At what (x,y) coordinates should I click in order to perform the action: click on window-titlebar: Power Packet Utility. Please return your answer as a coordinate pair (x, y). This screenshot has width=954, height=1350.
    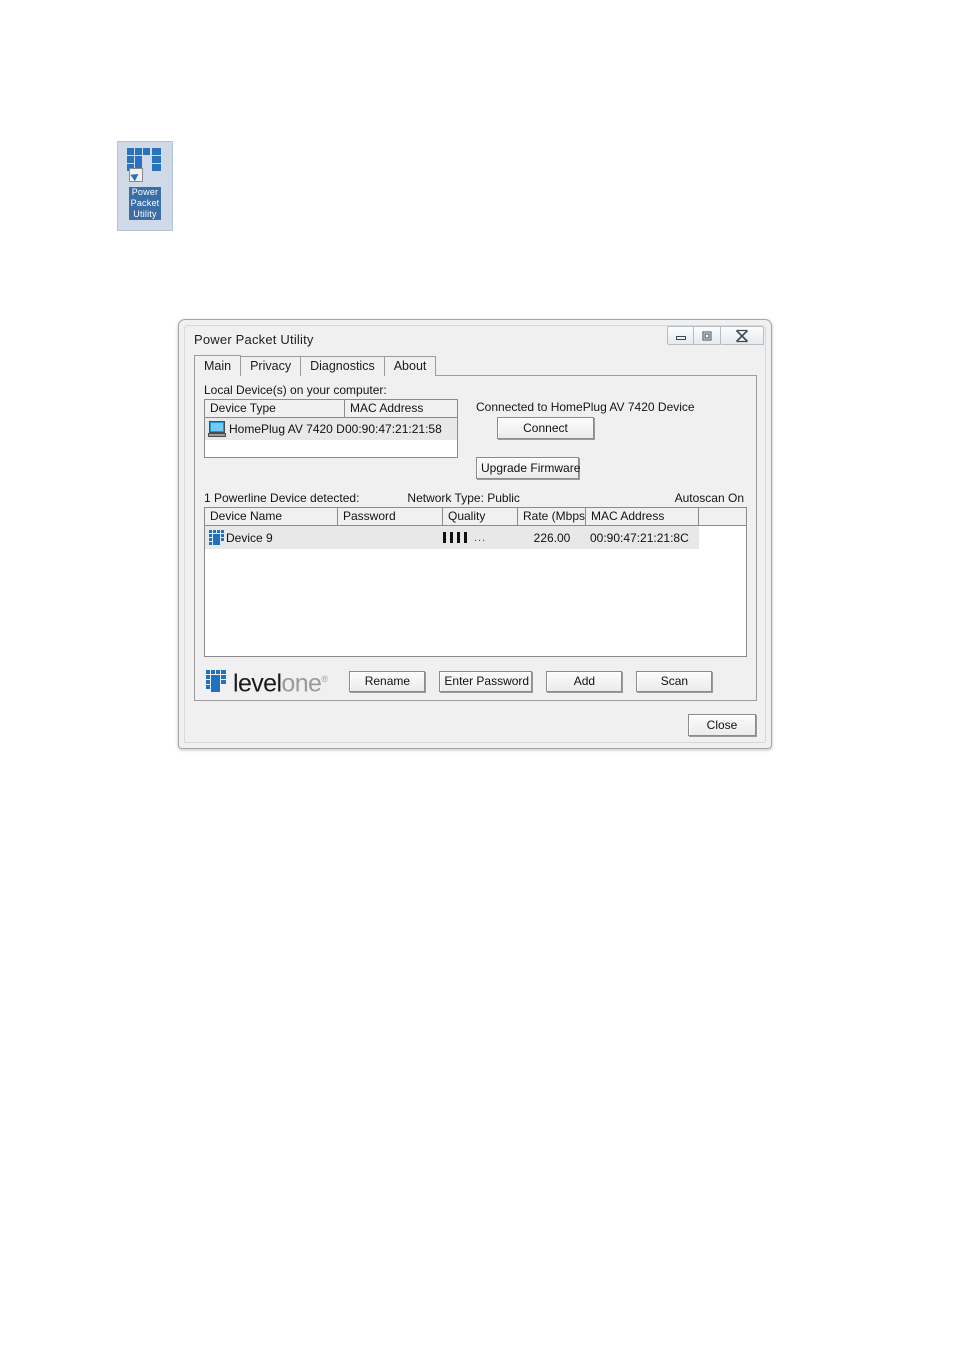
    Looking at the image, I should click on (475, 339).